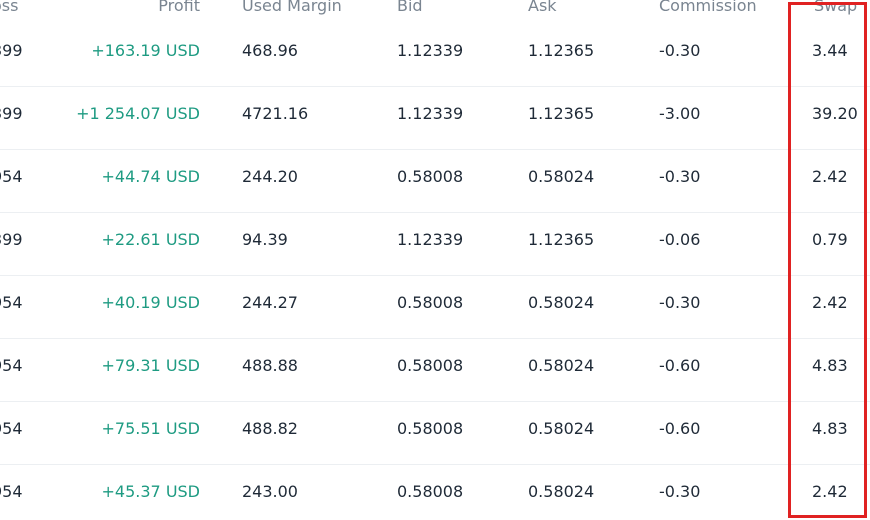 The width and height of the screenshot is (870, 520). What do you see at coordinates (410, 9) in the screenshot?
I see `header-bid: Bid` at bounding box center [410, 9].